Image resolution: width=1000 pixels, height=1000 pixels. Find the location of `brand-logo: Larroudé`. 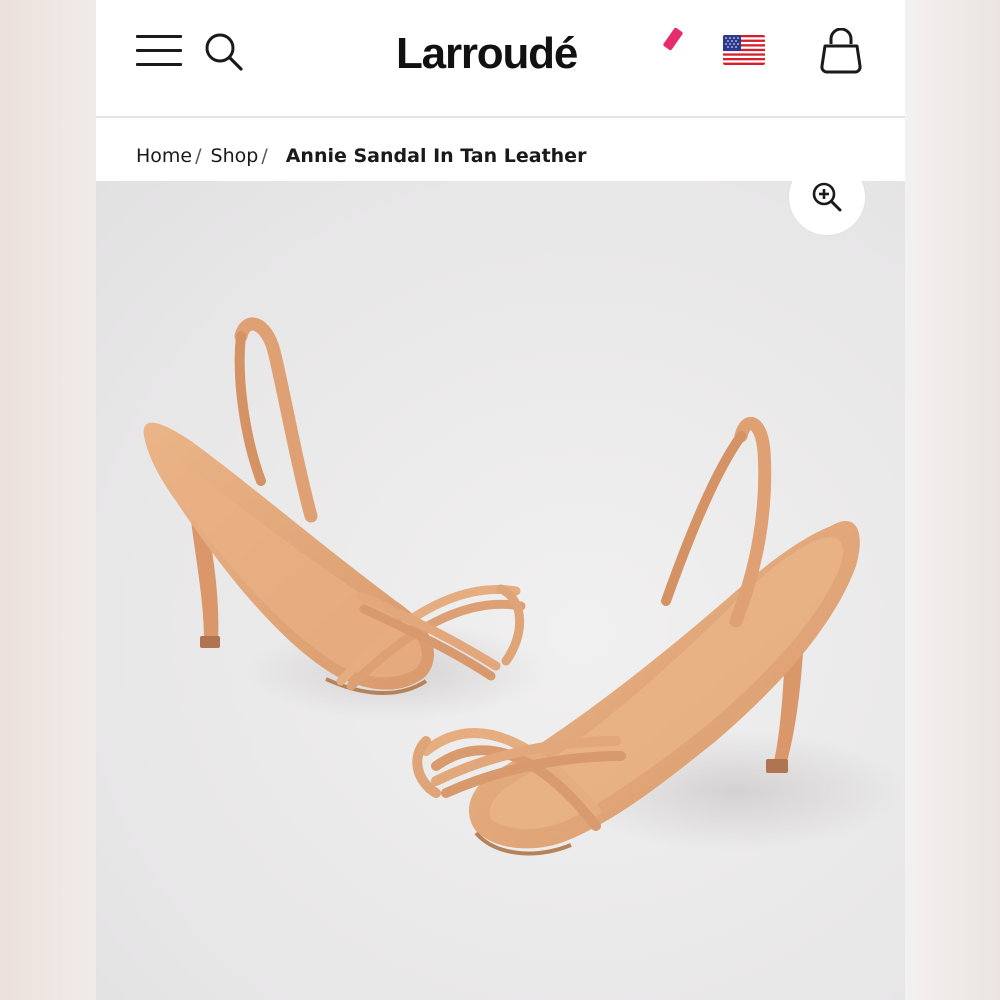

brand-logo: Larroudé is located at coordinates (540, 54).